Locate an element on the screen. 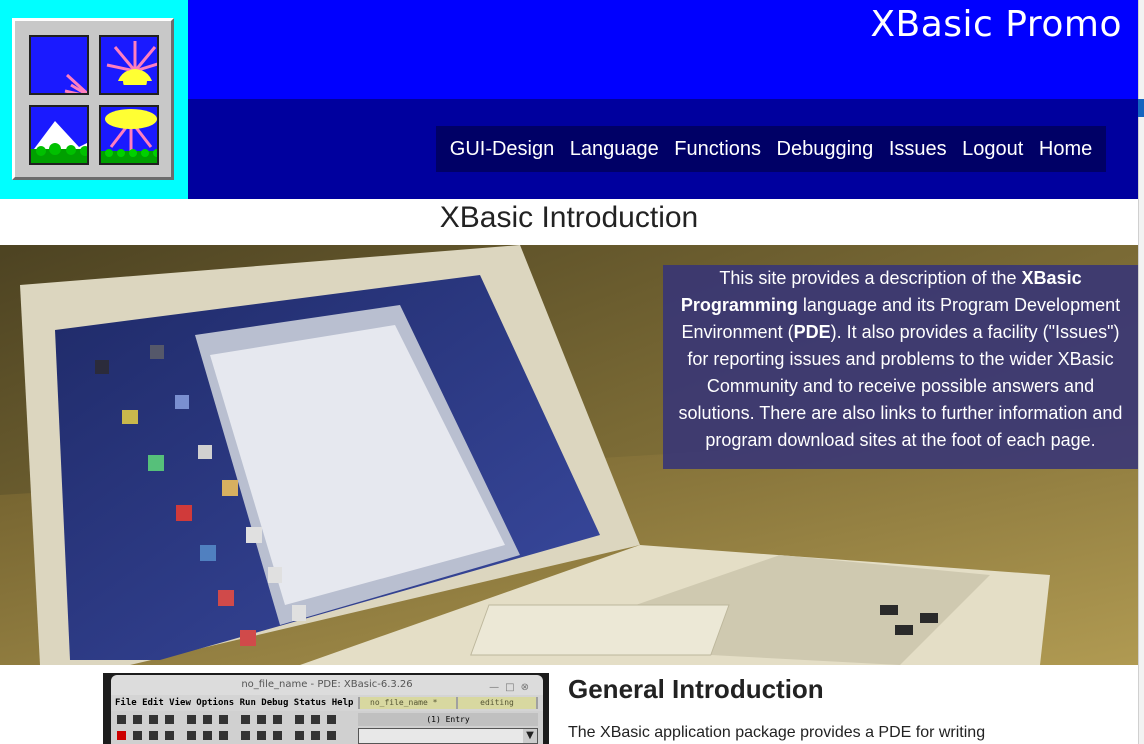  logo-tile-sunset-icon is located at coordinates (129, 135).